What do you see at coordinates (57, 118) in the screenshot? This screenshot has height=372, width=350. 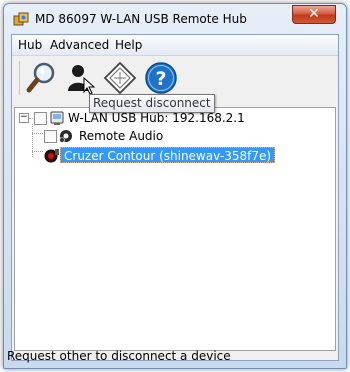 I see `hub-icon` at bounding box center [57, 118].